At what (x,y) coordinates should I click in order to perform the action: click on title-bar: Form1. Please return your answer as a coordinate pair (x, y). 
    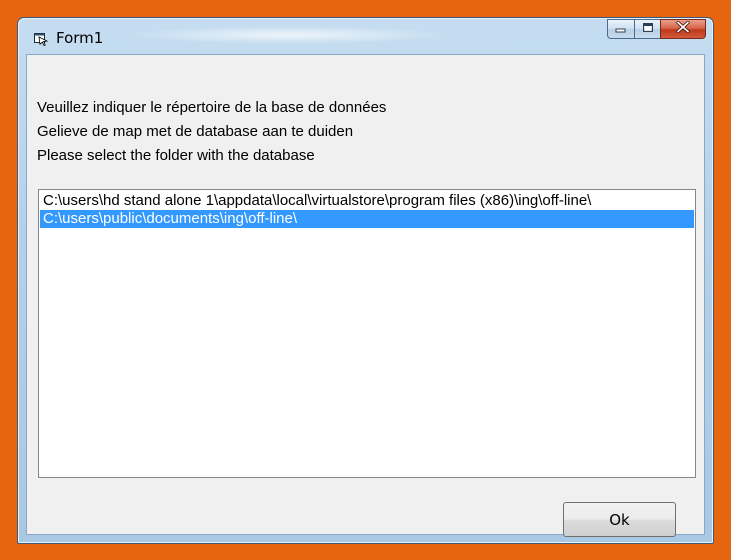
    Looking at the image, I should click on (365, 36).